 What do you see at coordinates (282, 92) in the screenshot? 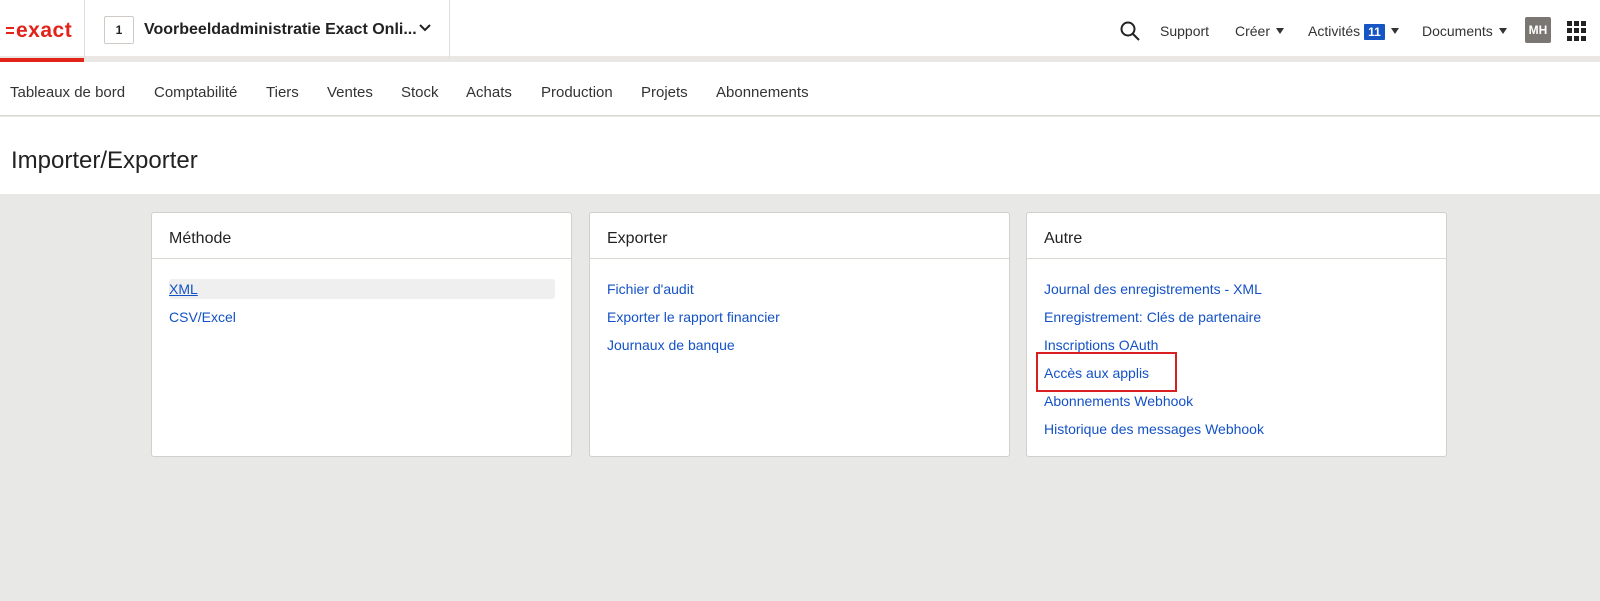
I see `nav-item-relations: Tiers` at bounding box center [282, 92].